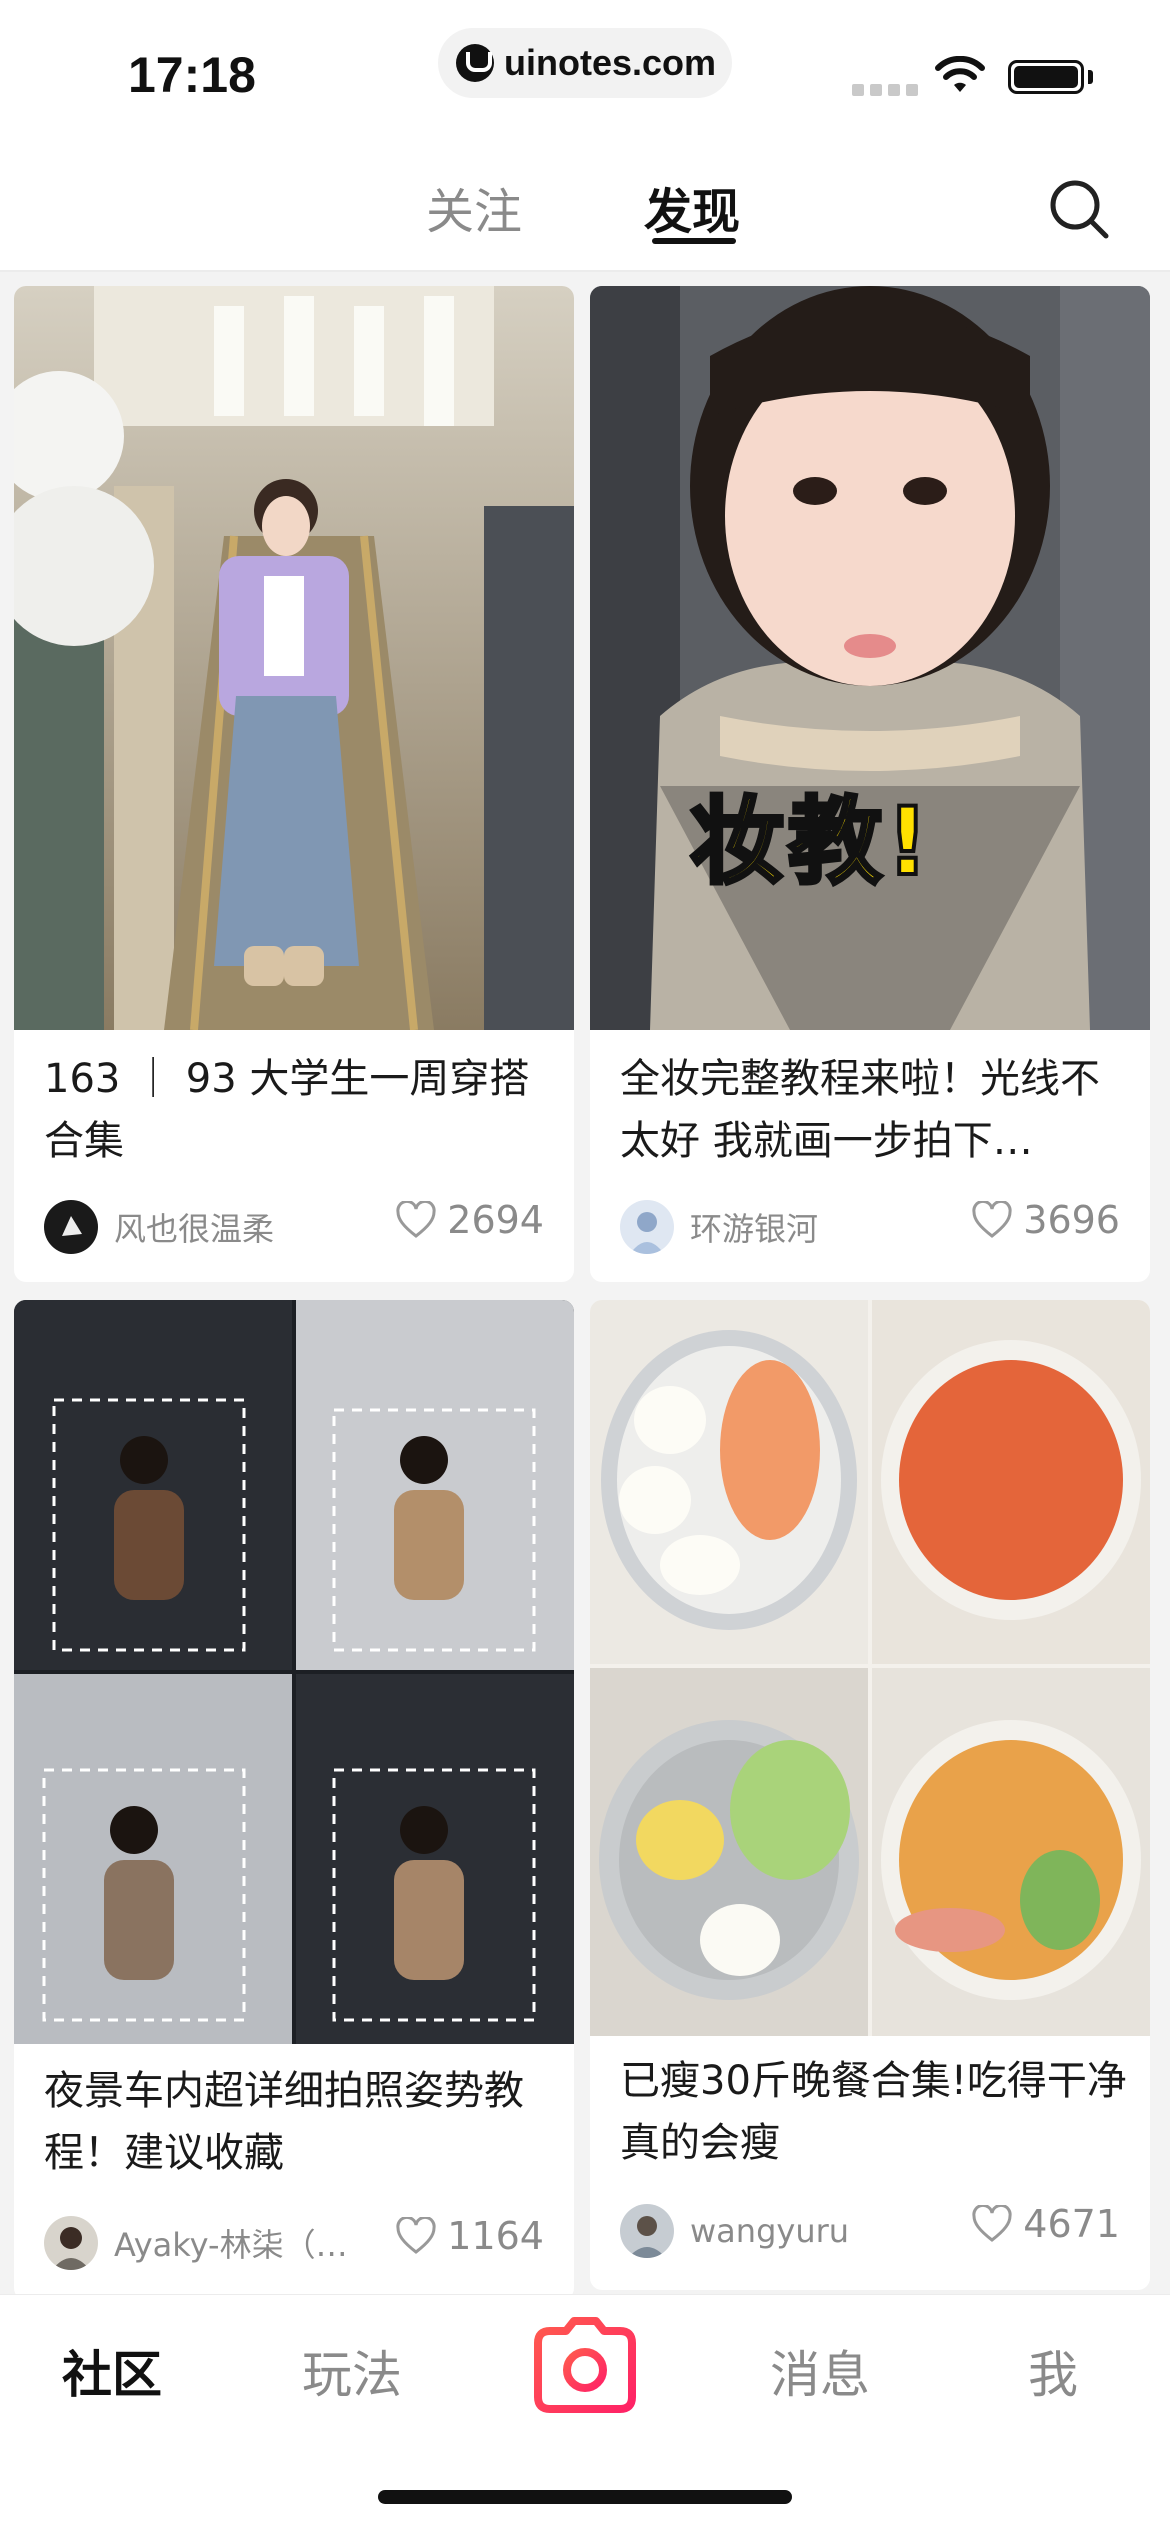  I want to click on url-pill: uinotes.com, so click(585, 63).